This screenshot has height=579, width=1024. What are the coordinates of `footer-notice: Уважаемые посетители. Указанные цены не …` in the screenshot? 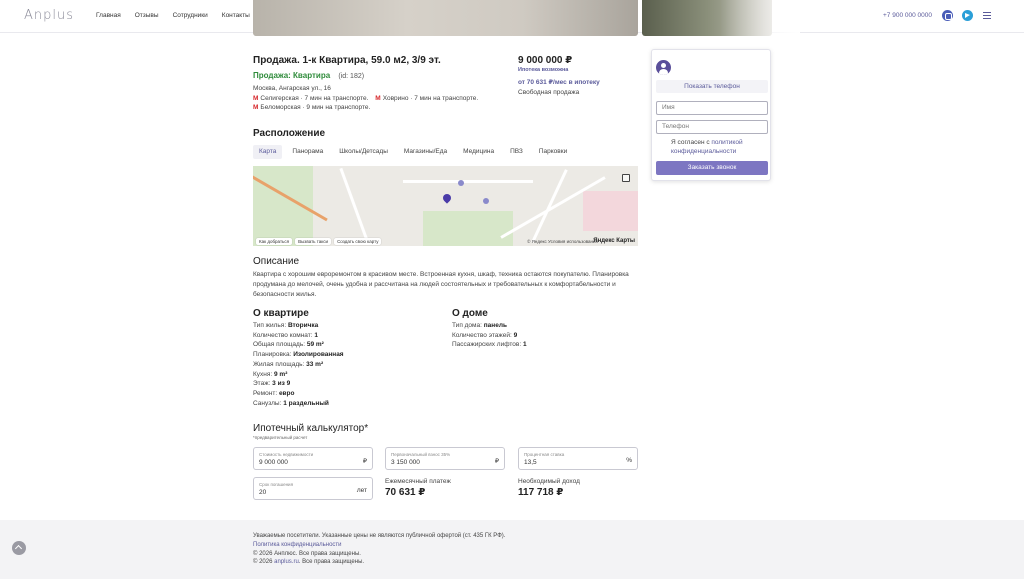 It's located at (379, 536).